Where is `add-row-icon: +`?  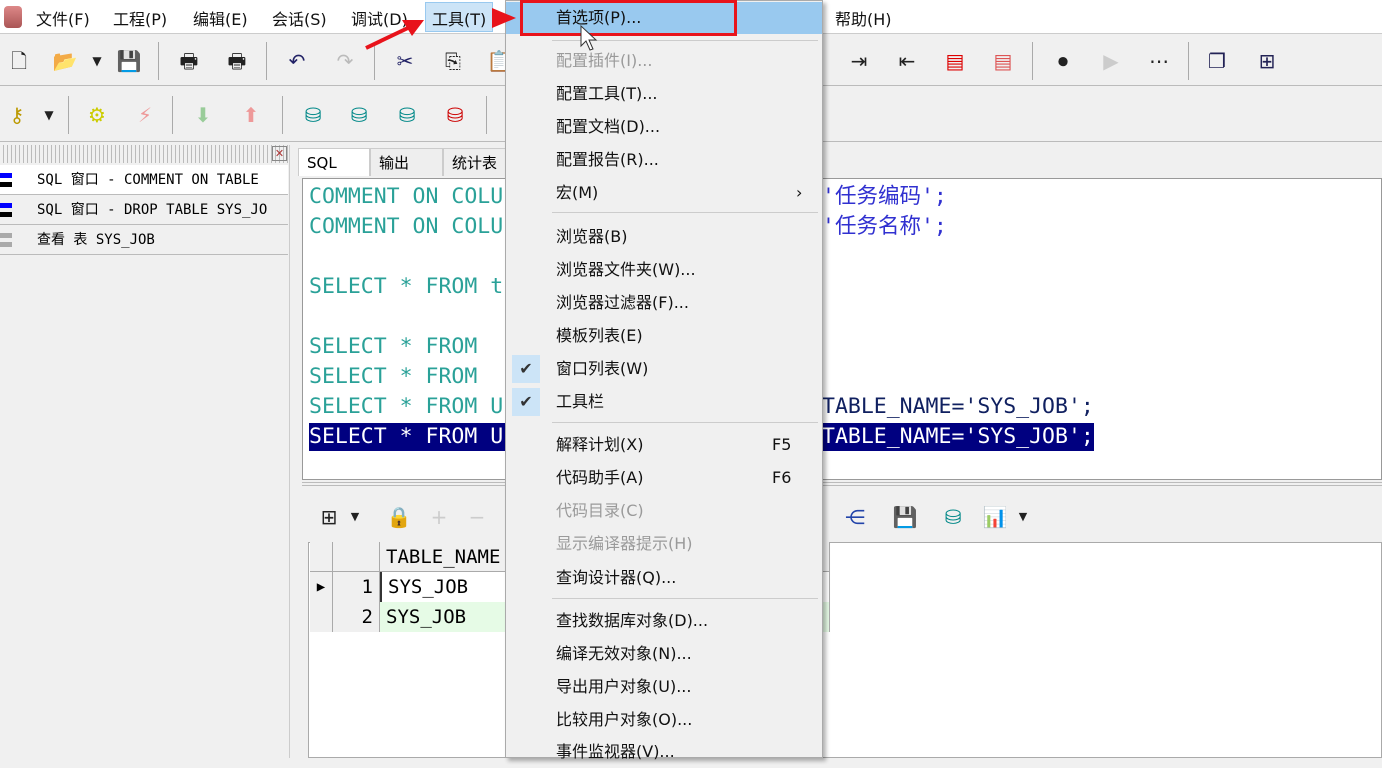
add-row-icon: + is located at coordinates (439, 517).